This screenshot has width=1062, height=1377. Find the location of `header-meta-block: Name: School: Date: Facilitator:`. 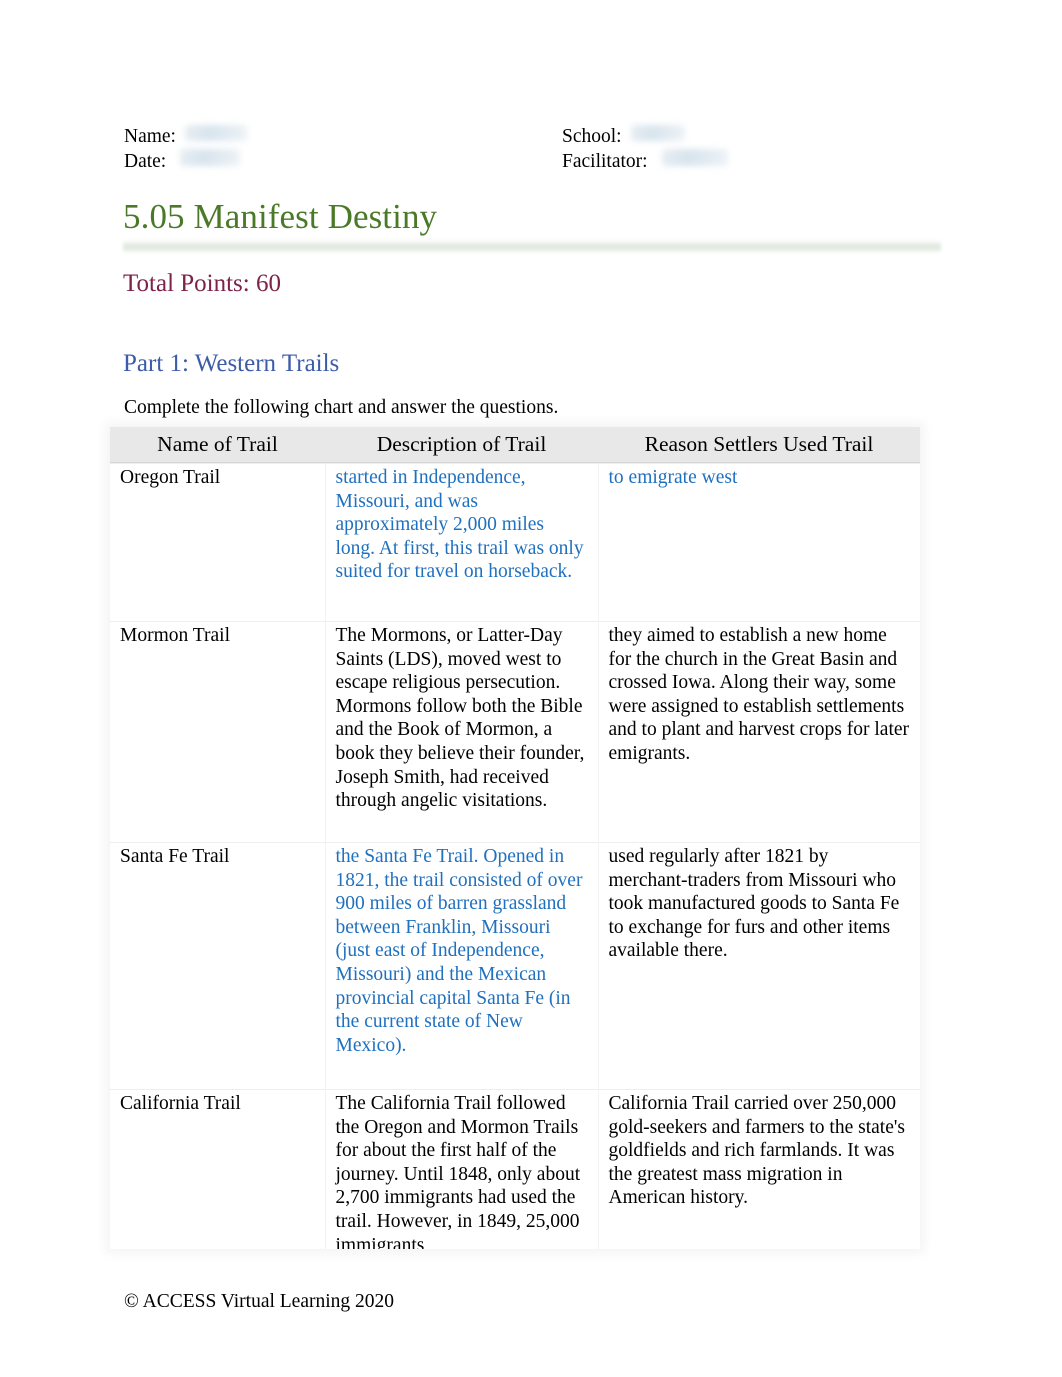

header-meta-block: Name: School: Date: Facilitator: is located at coordinates (534, 149).